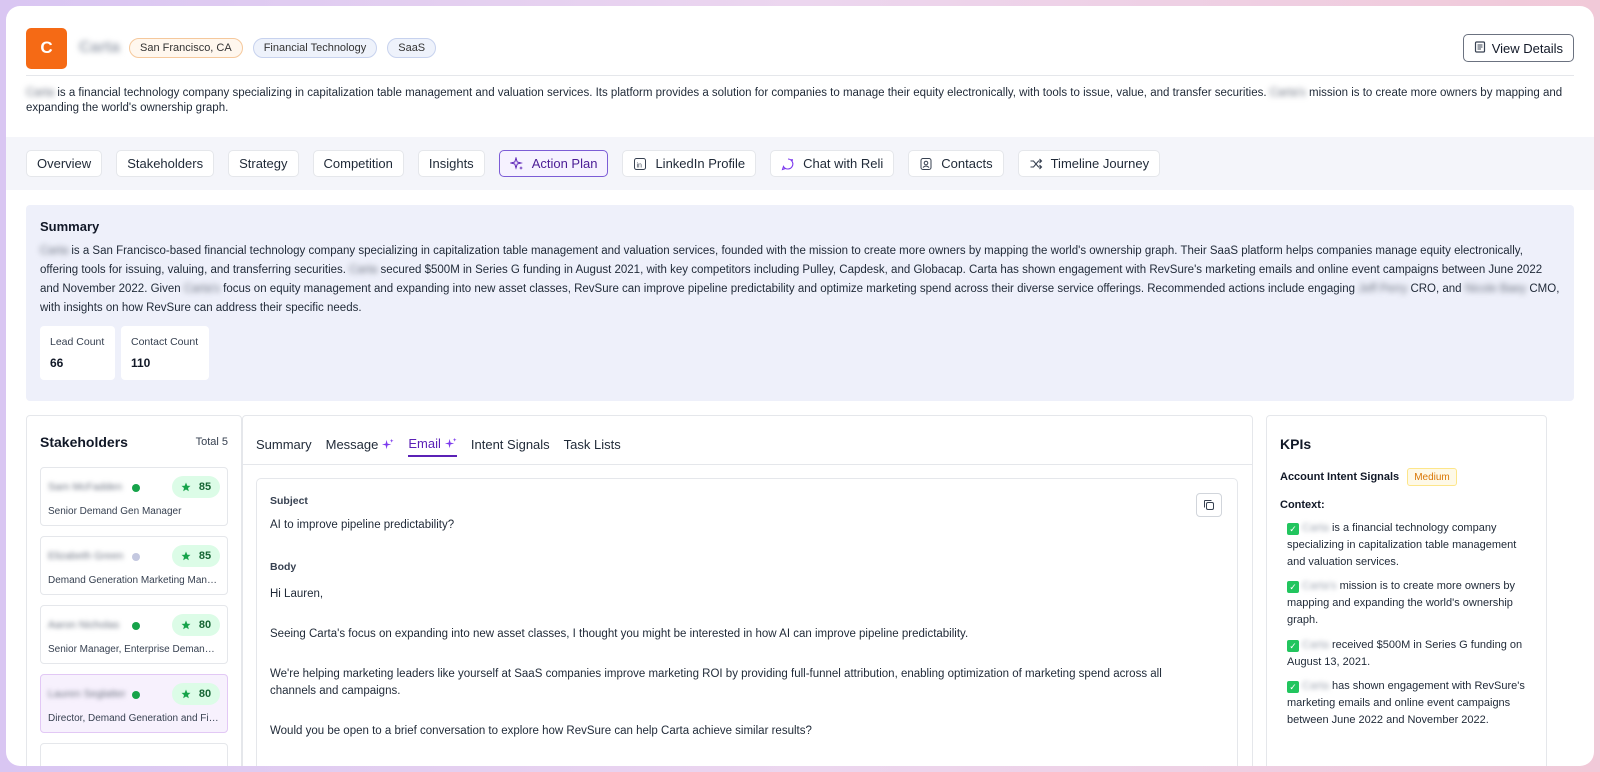 This screenshot has width=1600, height=772. What do you see at coordinates (1302, 505) in the screenshot?
I see `context-label: Context:` at bounding box center [1302, 505].